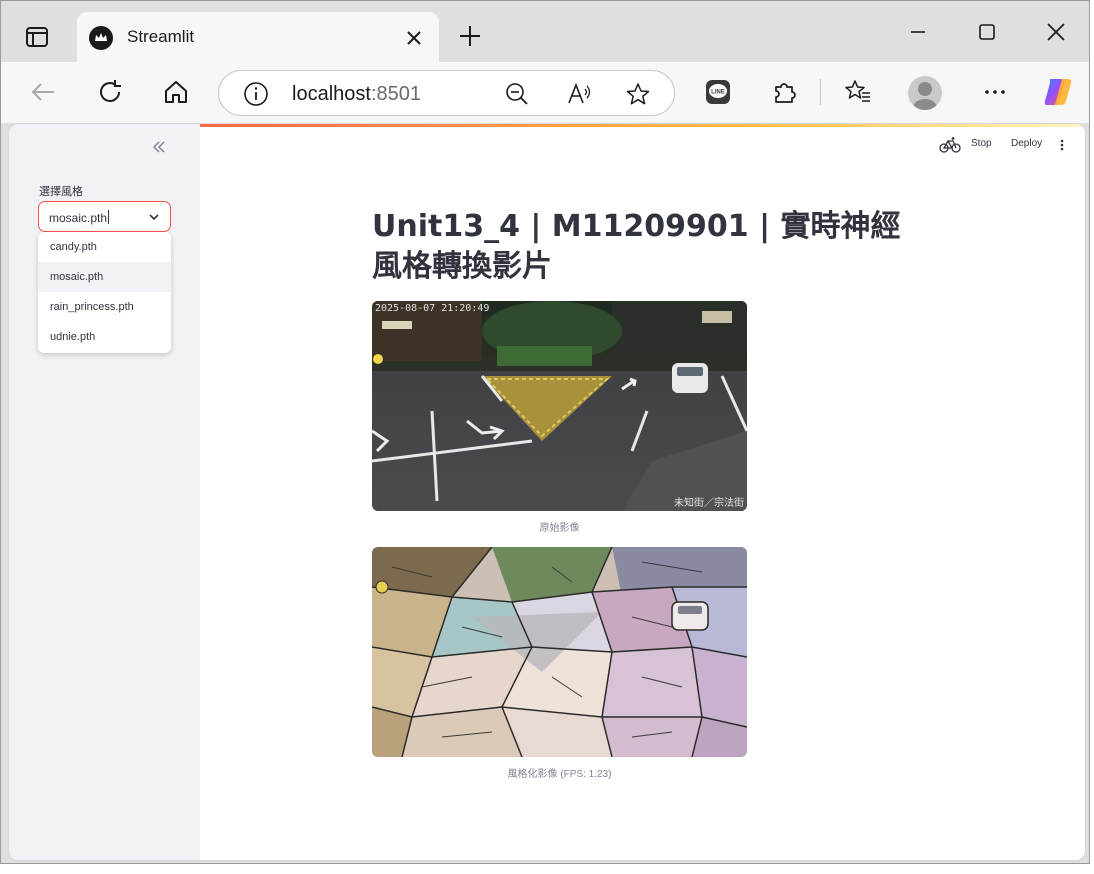  Describe the element at coordinates (256, 94) in the screenshot. I see `site-info-icon` at that location.